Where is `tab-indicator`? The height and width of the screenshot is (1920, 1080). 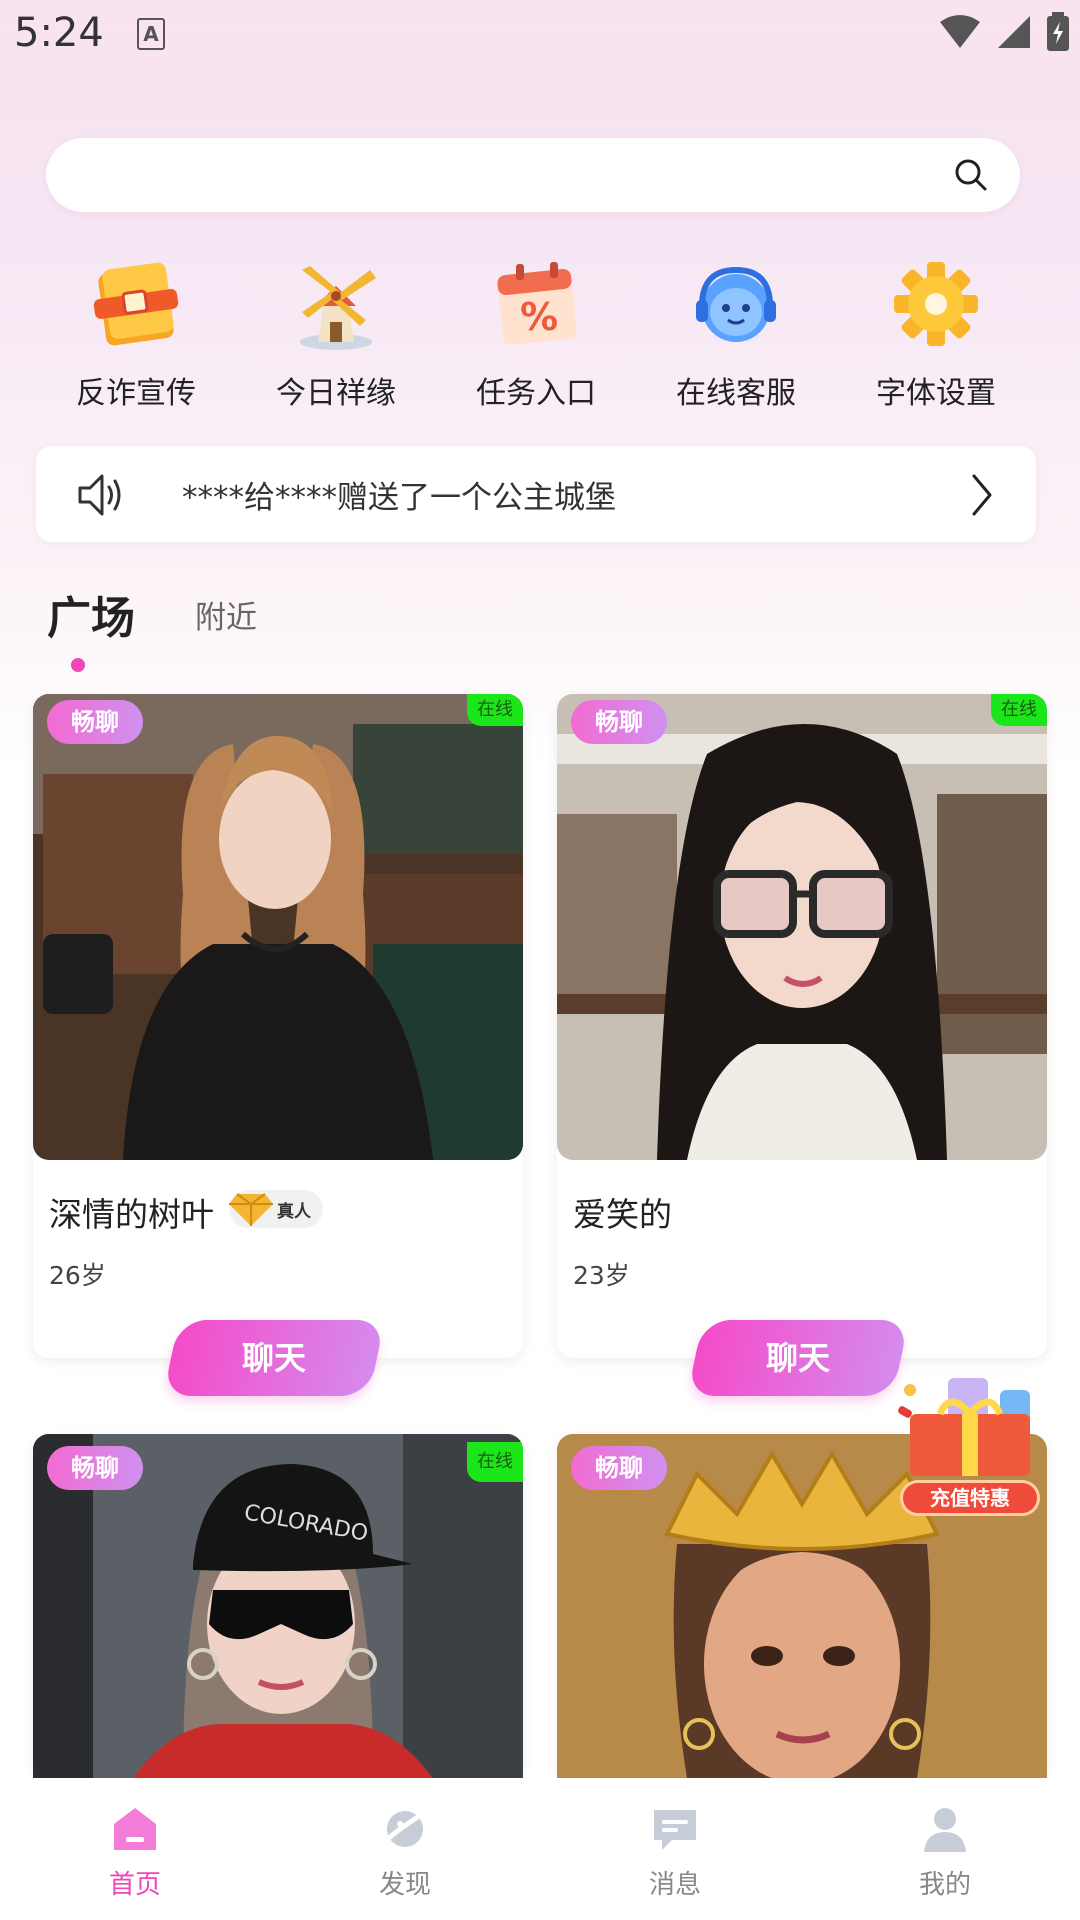 tab-indicator is located at coordinates (78, 665).